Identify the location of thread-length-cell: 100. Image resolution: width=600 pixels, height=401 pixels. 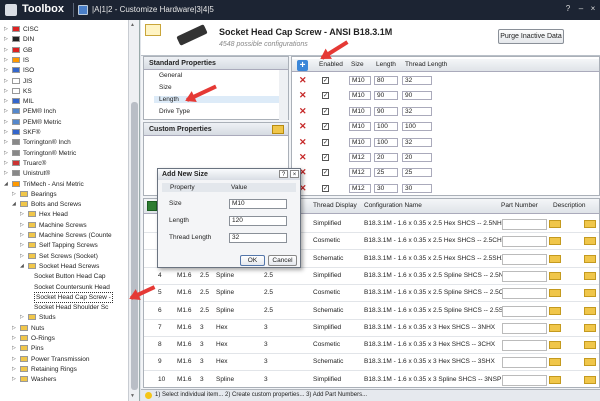
(417, 127).